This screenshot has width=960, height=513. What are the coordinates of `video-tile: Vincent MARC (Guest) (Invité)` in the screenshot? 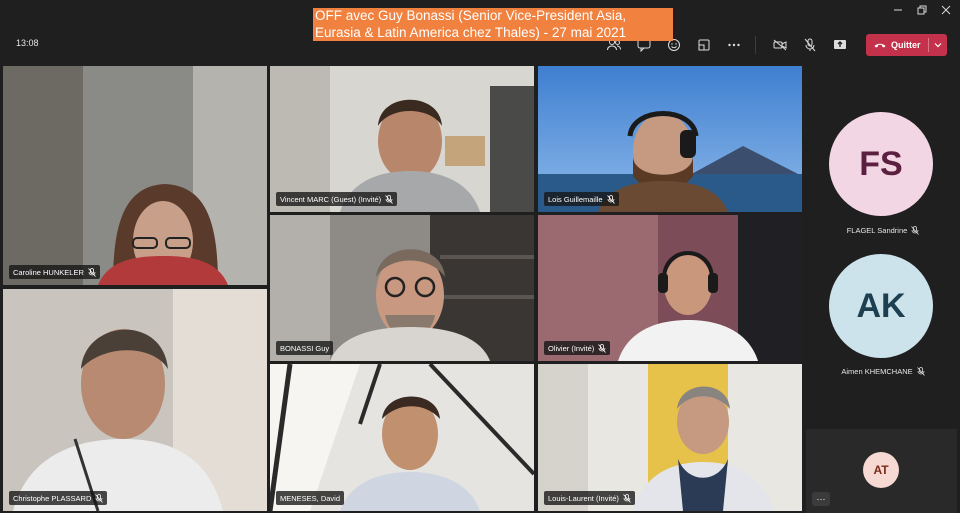 It's located at (402, 139).